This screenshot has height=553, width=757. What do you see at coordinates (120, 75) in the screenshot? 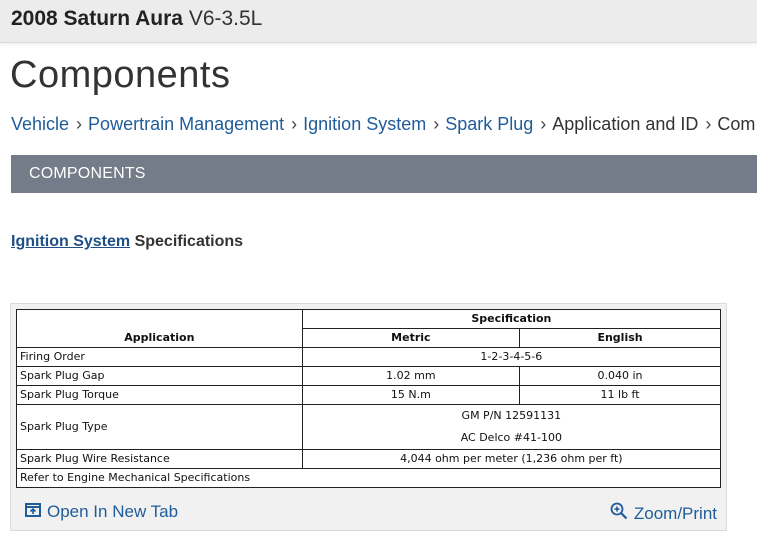
I see `page-title: Components` at bounding box center [120, 75].